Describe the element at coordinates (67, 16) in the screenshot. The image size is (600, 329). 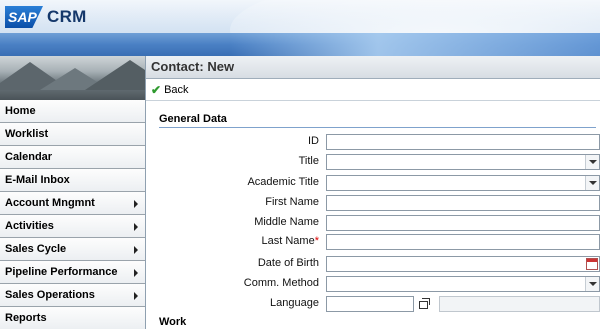
I see `app-name: CRM` at that location.